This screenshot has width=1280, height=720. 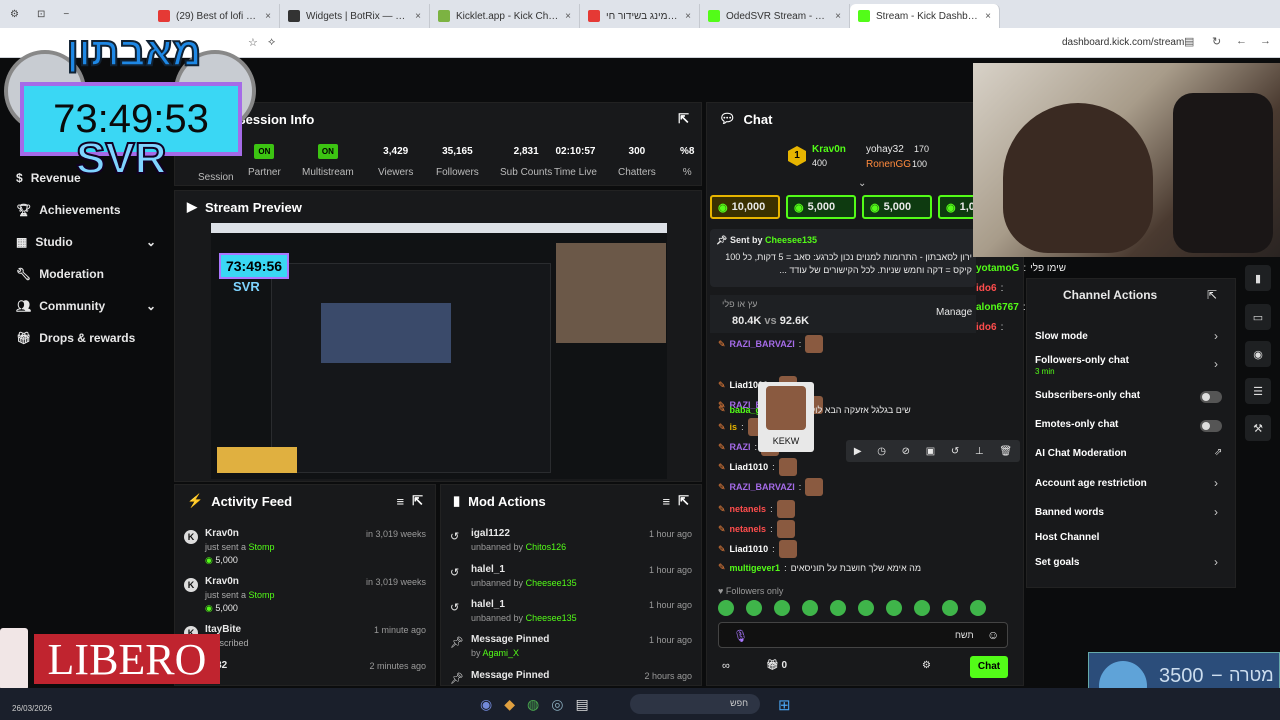 What do you see at coordinates (486, 704) in the screenshot?
I see `discord-icon: ◉` at bounding box center [486, 704].